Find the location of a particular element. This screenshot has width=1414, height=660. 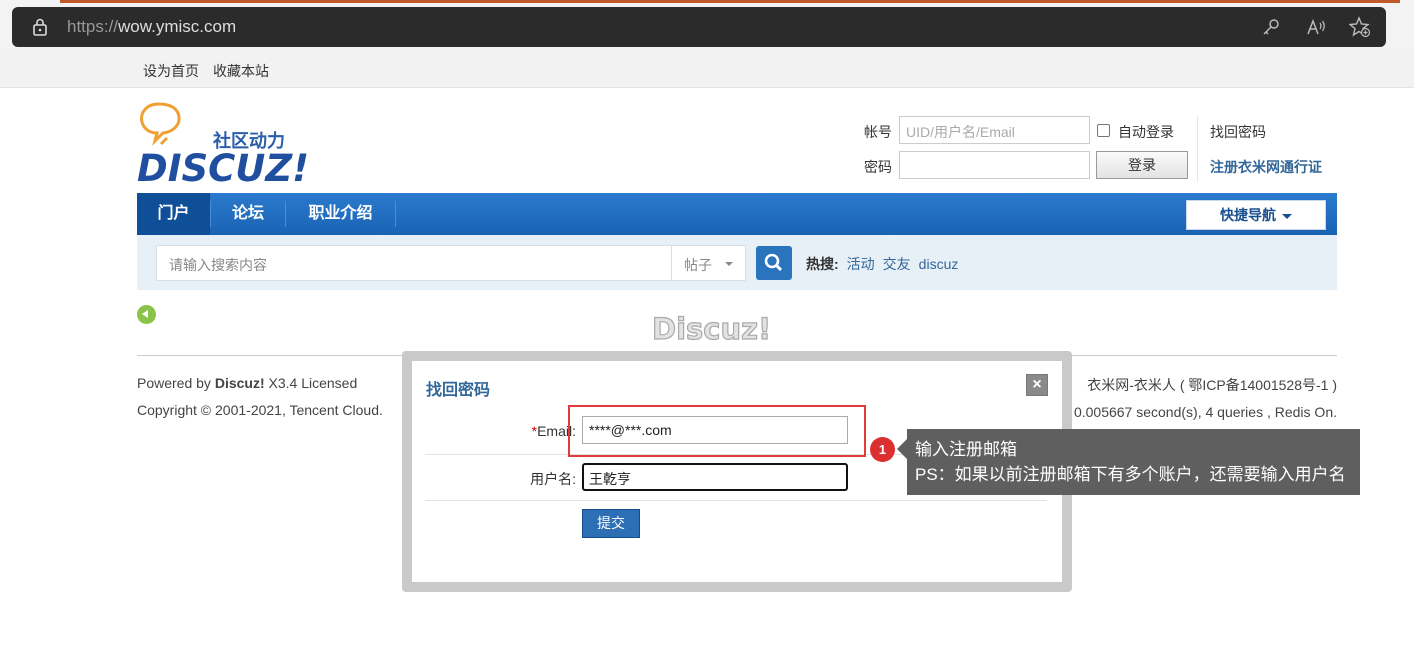

read-aloud-icon is located at coordinates (1316, 27).